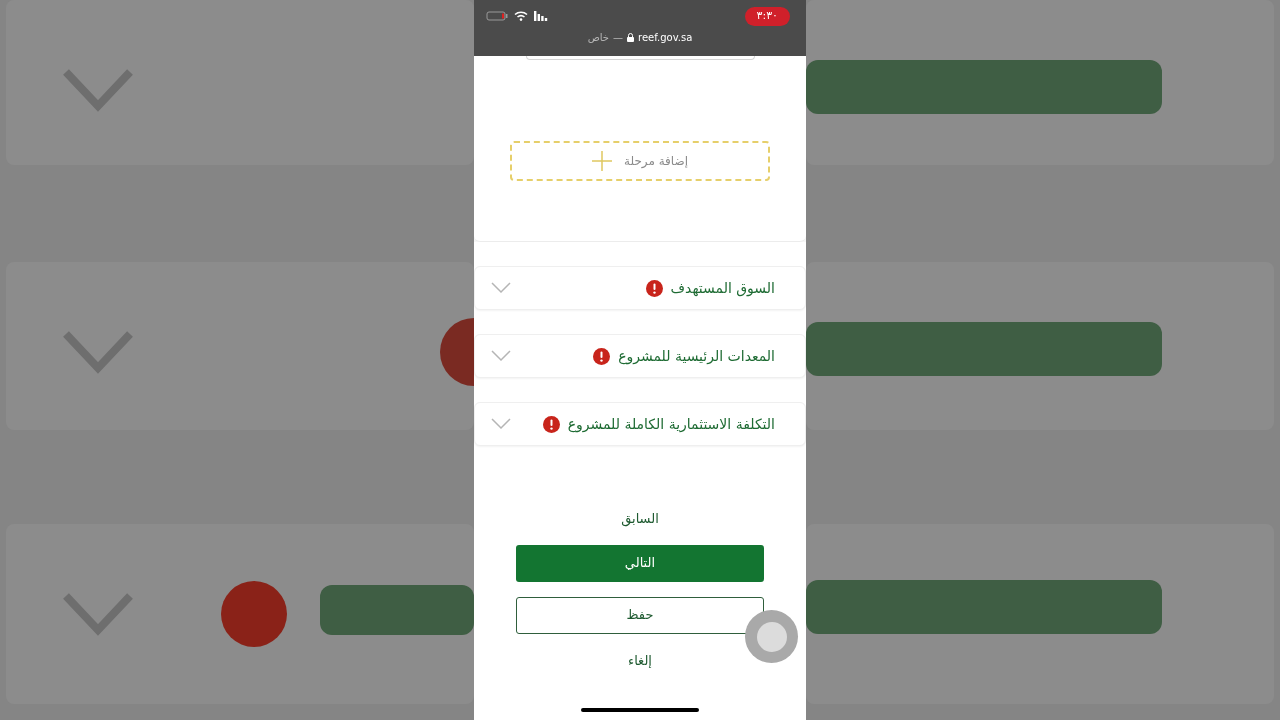 The width and height of the screenshot is (1280, 720). Describe the element at coordinates (640, 660) in the screenshot. I see `cancel-link: إلغاء` at that location.